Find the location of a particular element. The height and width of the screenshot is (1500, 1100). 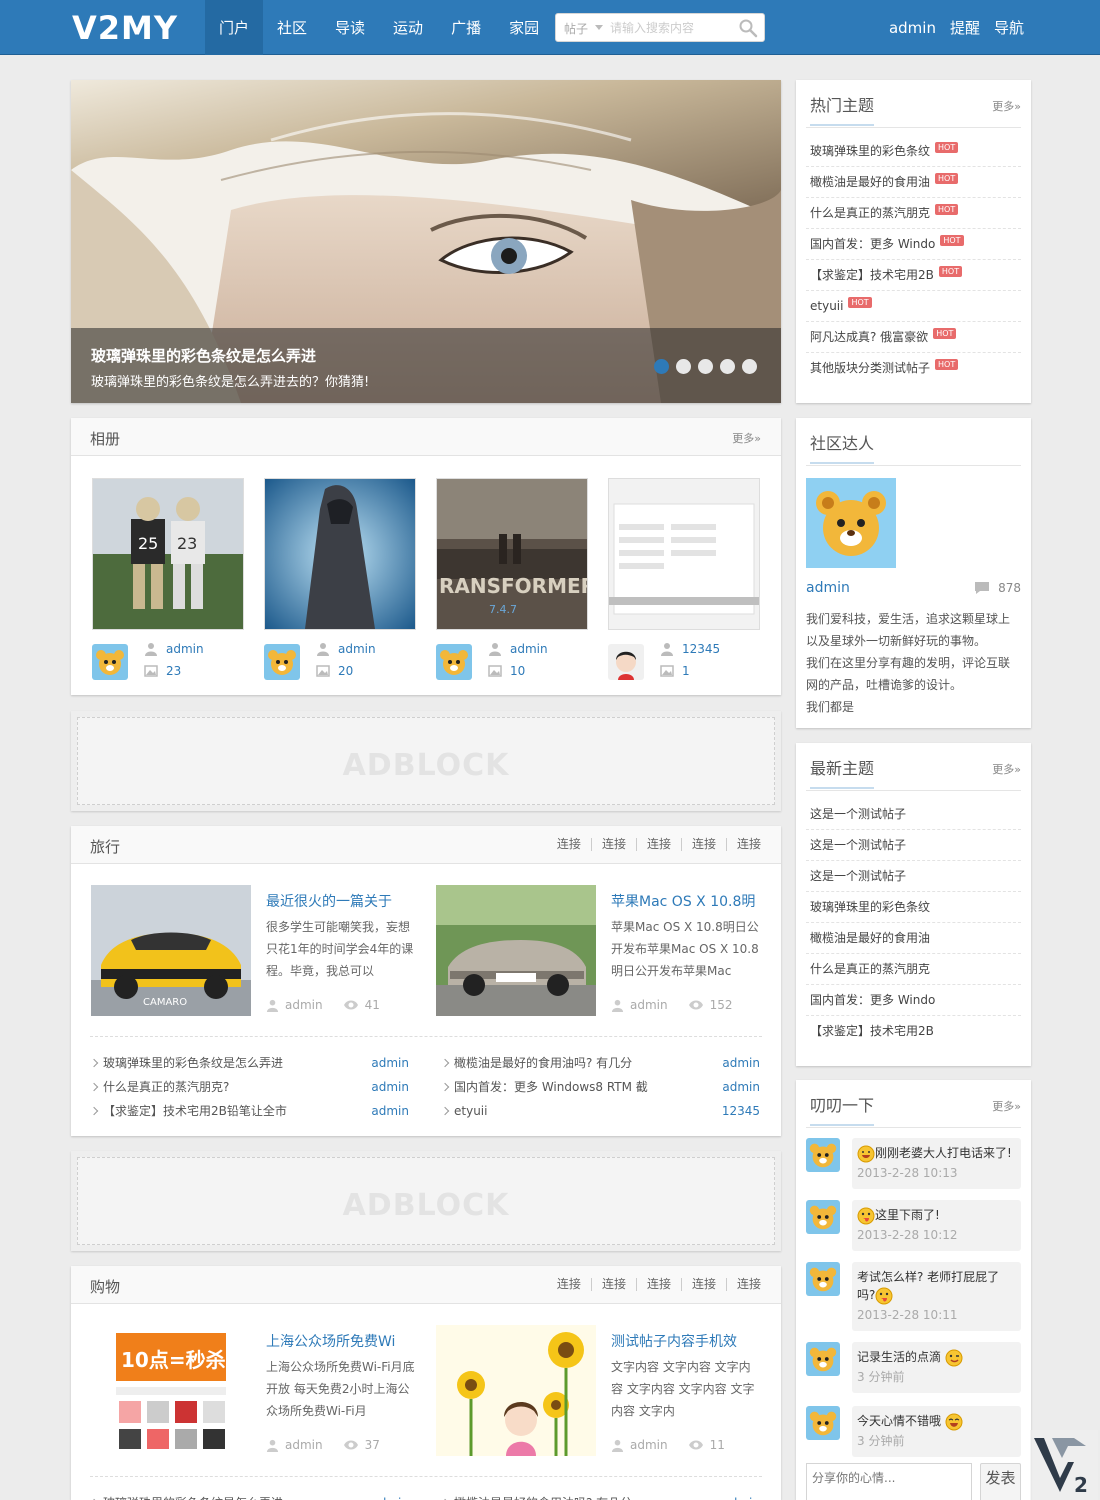

back-to-top-logo-icon: 2 is located at coordinates (1064, 1465).